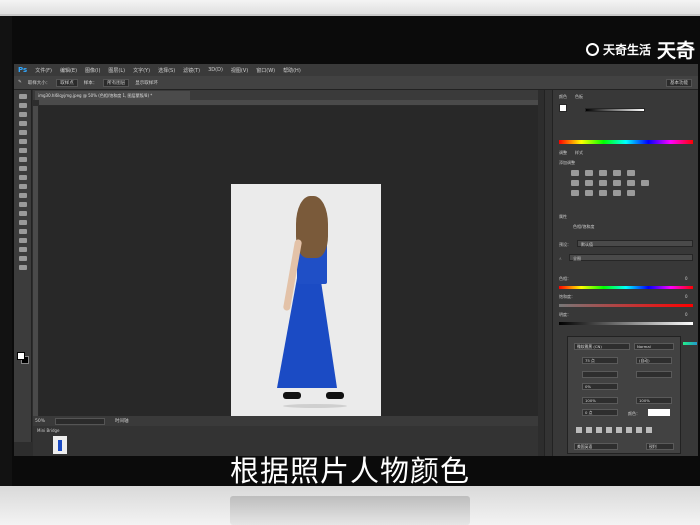 The image size is (700, 525). What do you see at coordinates (22, 168) in the screenshot?
I see `stamp-tool-icon` at bounding box center [22, 168].